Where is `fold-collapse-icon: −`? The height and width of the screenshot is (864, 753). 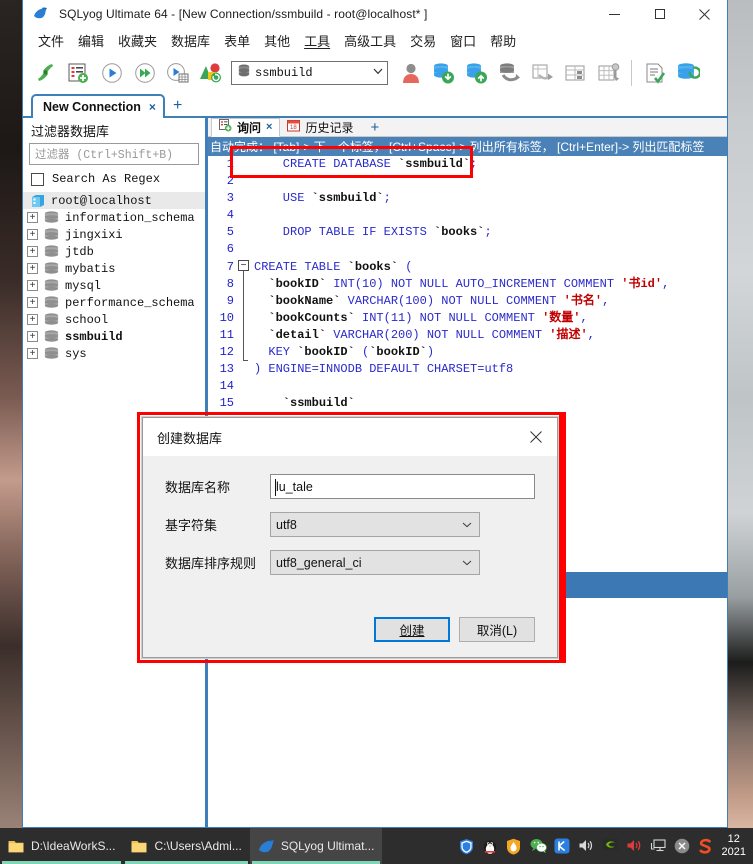 fold-collapse-icon: − is located at coordinates (243, 265).